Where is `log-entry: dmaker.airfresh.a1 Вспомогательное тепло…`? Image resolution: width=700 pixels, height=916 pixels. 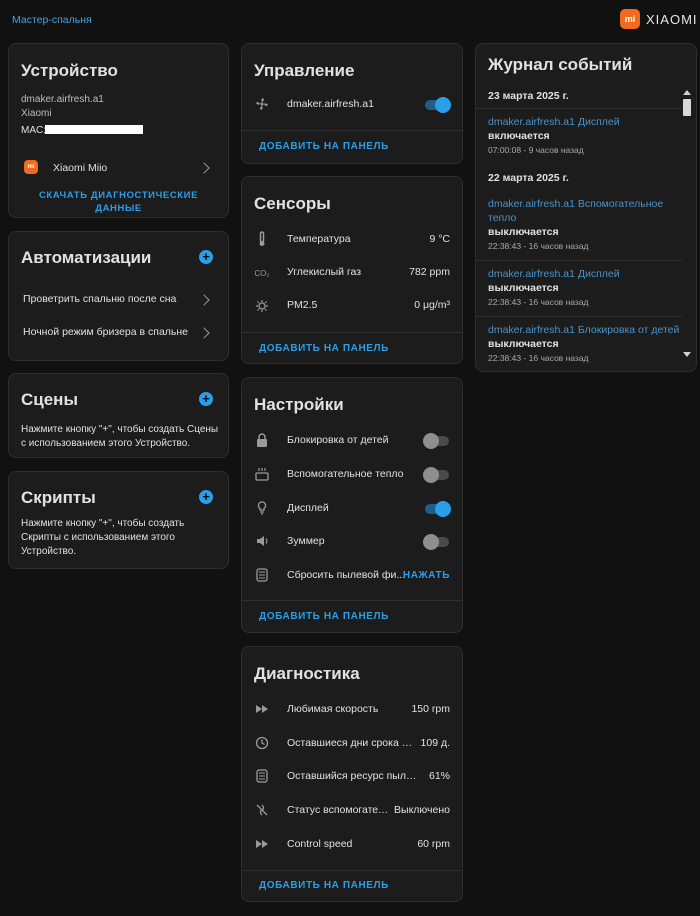 log-entry: dmaker.airfresh.a1 Вспомогательное тепло… is located at coordinates (583, 224).